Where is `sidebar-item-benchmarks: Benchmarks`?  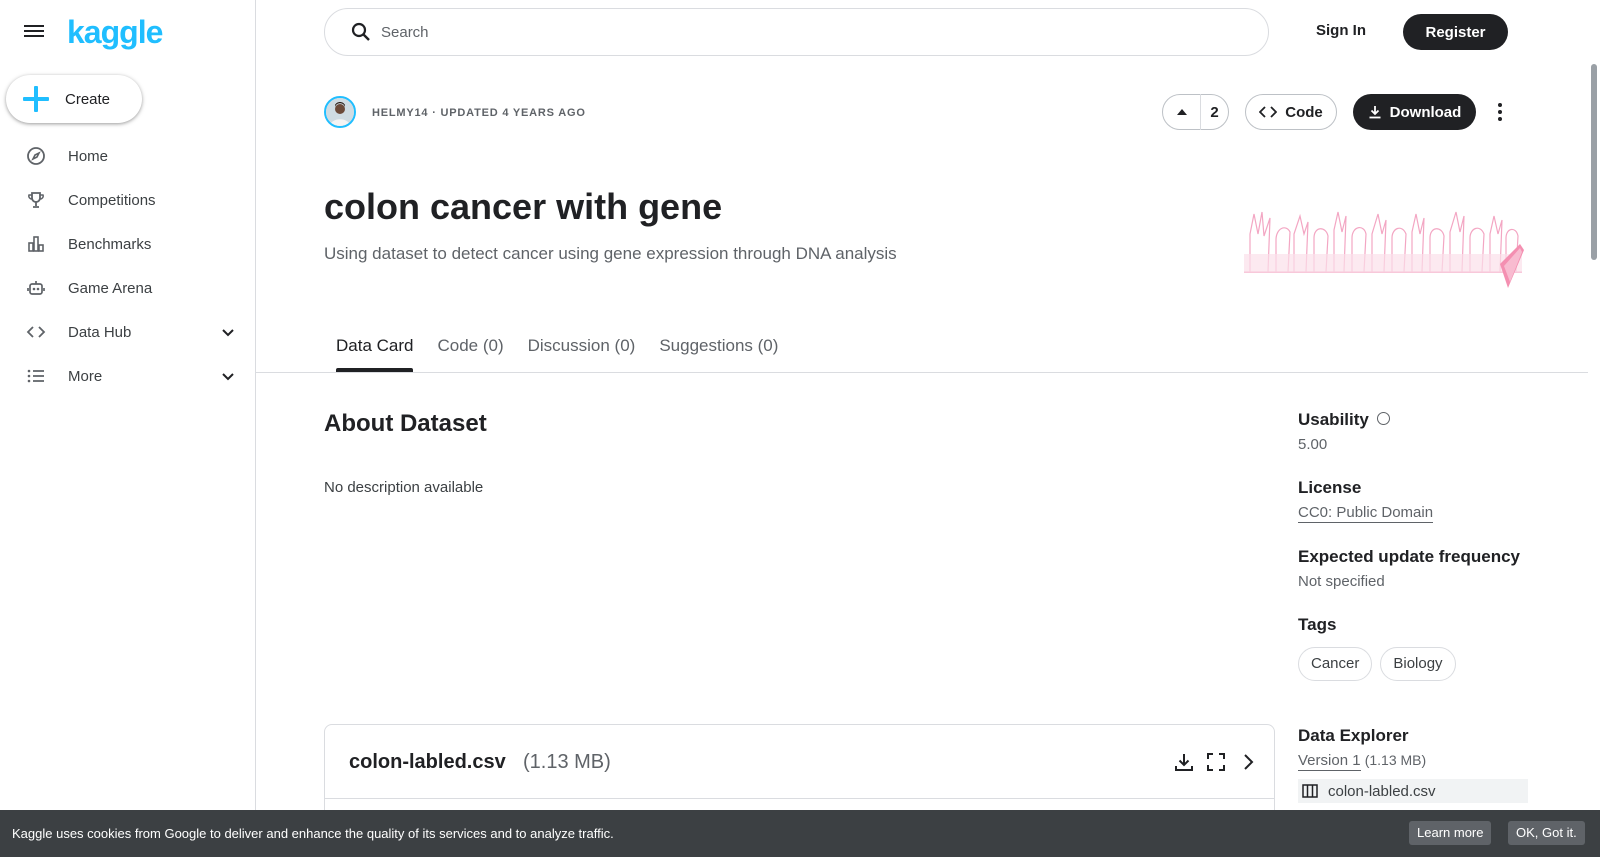 sidebar-item-benchmarks: Benchmarks is located at coordinates (128, 244).